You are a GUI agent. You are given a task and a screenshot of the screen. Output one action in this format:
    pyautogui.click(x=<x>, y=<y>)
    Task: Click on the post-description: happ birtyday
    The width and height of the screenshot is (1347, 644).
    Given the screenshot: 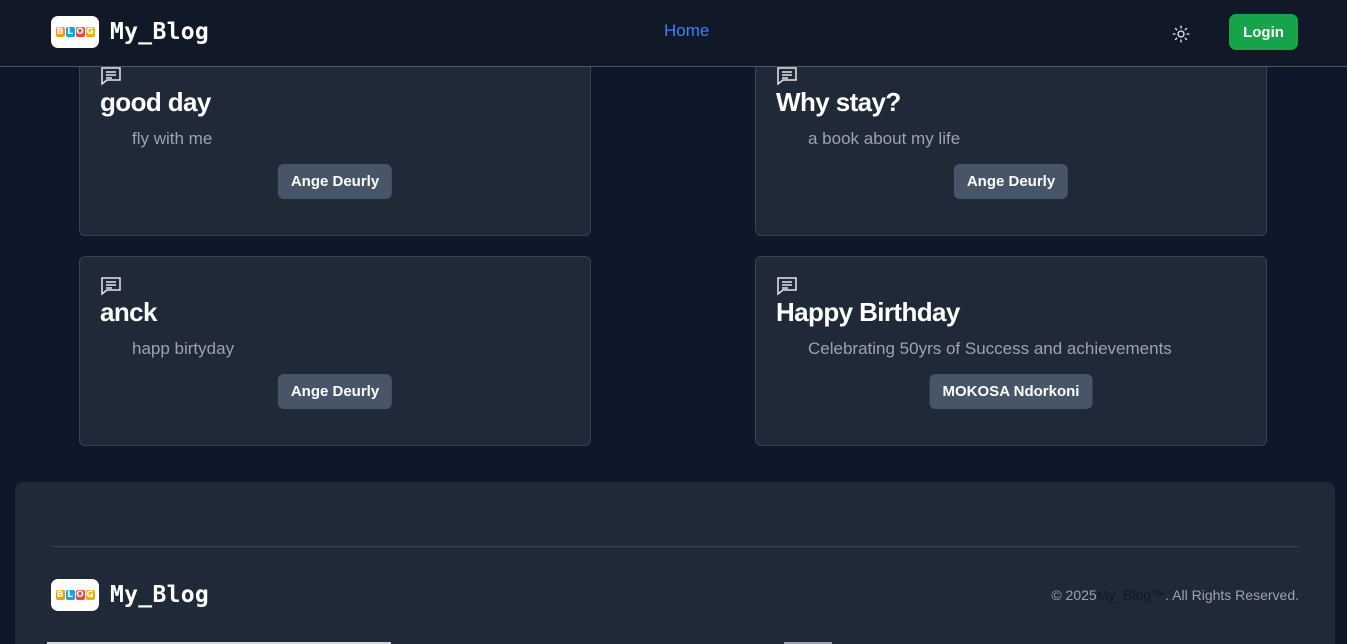 What is the action you would take?
    pyautogui.click(x=183, y=348)
    